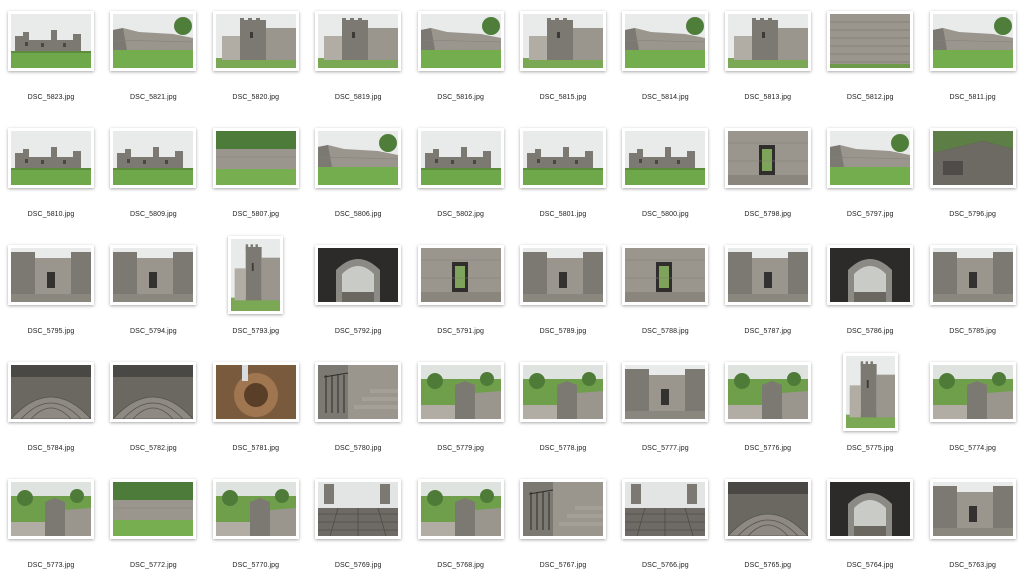 The width and height of the screenshot is (1024, 587). What do you see at coordinates (973, 97) in the screenshot?
I see `file-name-label: DSC_5811.jpg` at bounding box center [973, 97].